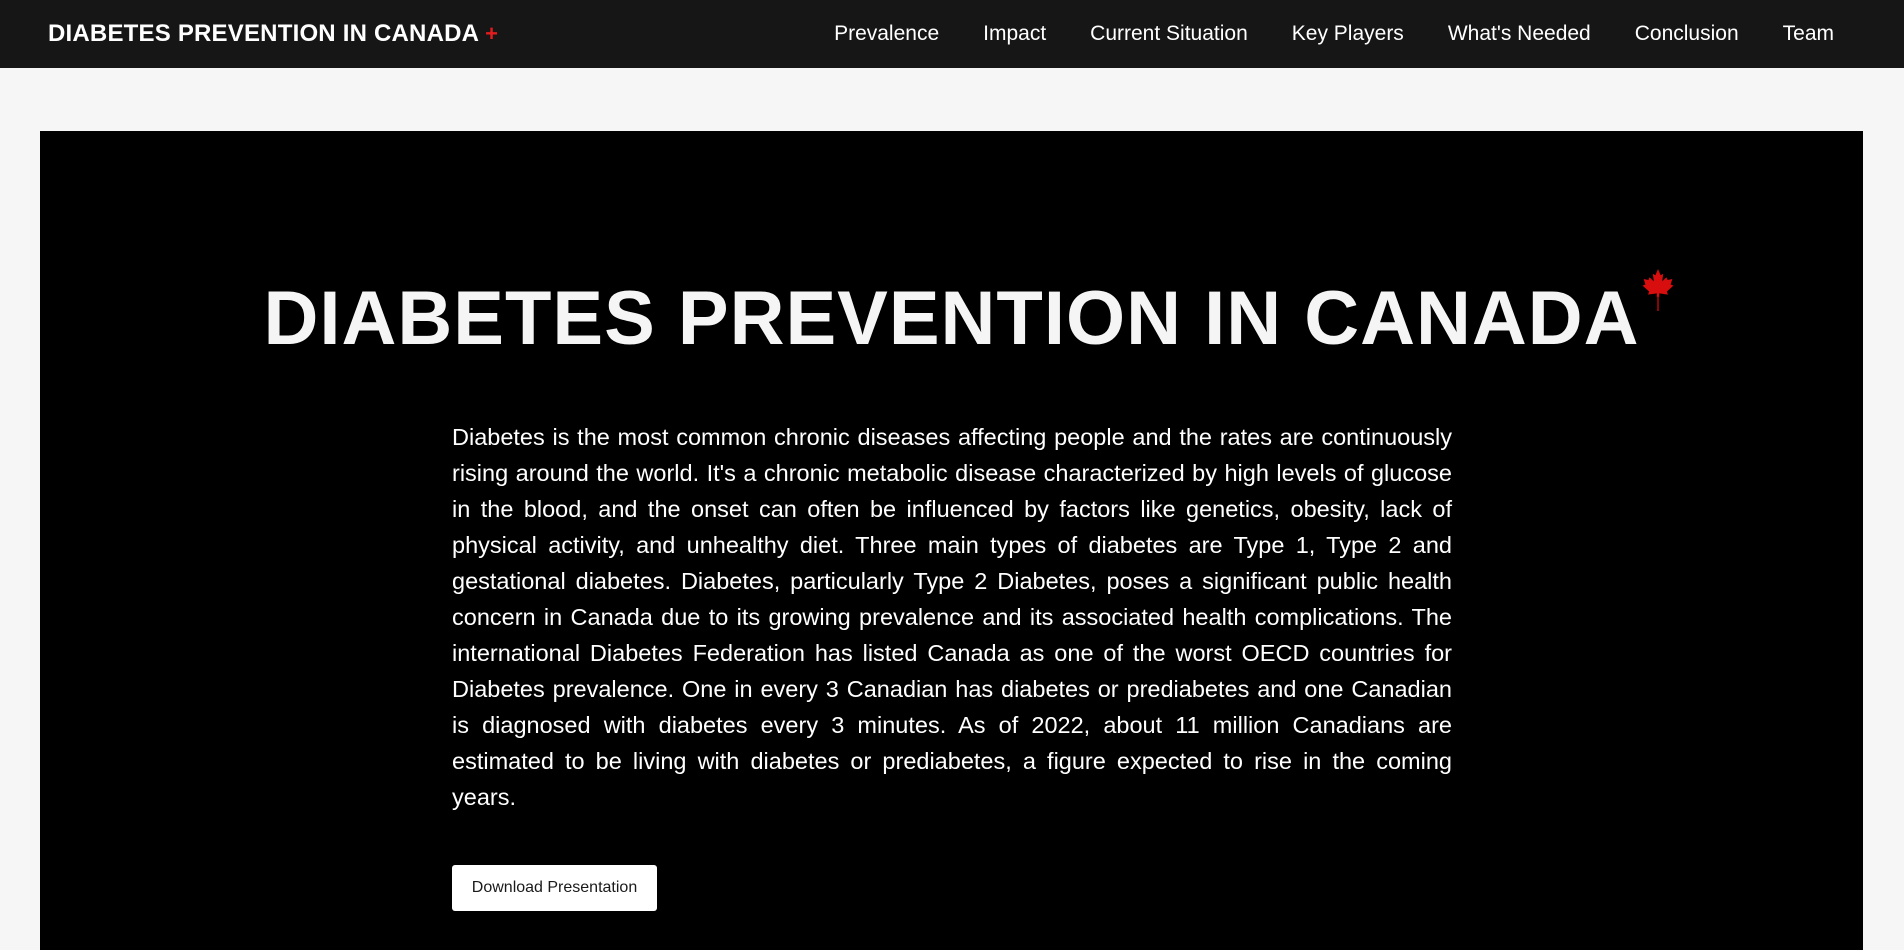 The width and height of the screenshot is (1904, 950). Describe the element at coordinates (554, 888) in the screenshot. I see `download-presentation-button: Download Presentation` at that location.